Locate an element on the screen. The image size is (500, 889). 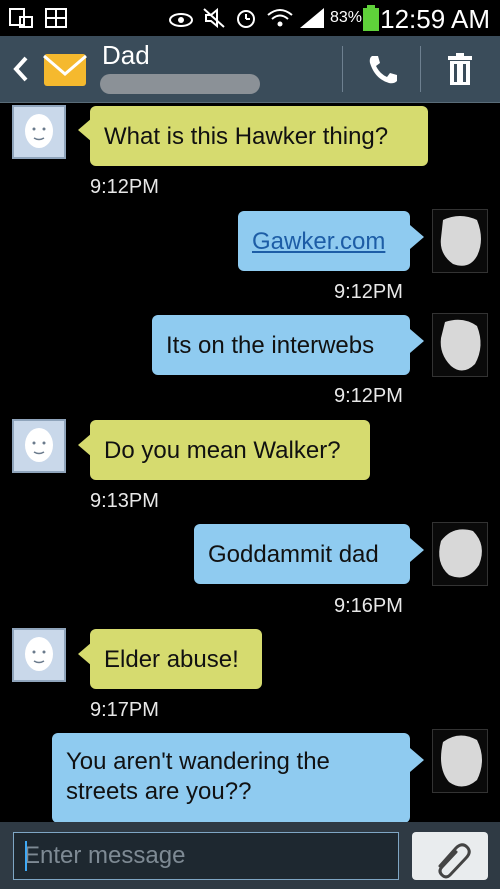
message-text: Do you mean Walker? is located at coordinates (222, 450).